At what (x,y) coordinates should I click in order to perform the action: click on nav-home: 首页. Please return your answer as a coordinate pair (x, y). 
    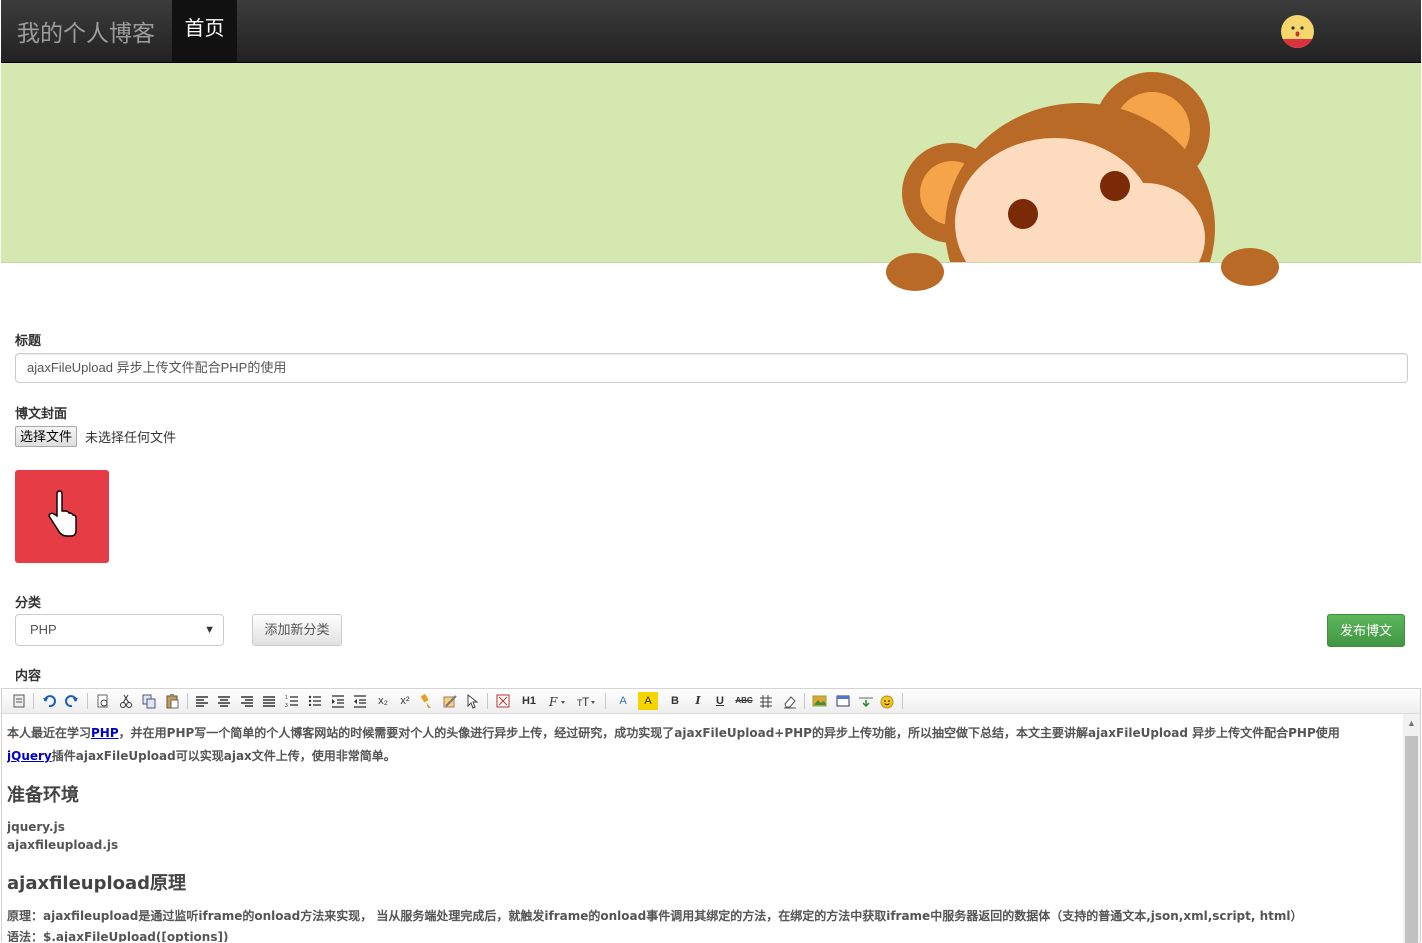
    Looking at the image, I should click on (204, 31).